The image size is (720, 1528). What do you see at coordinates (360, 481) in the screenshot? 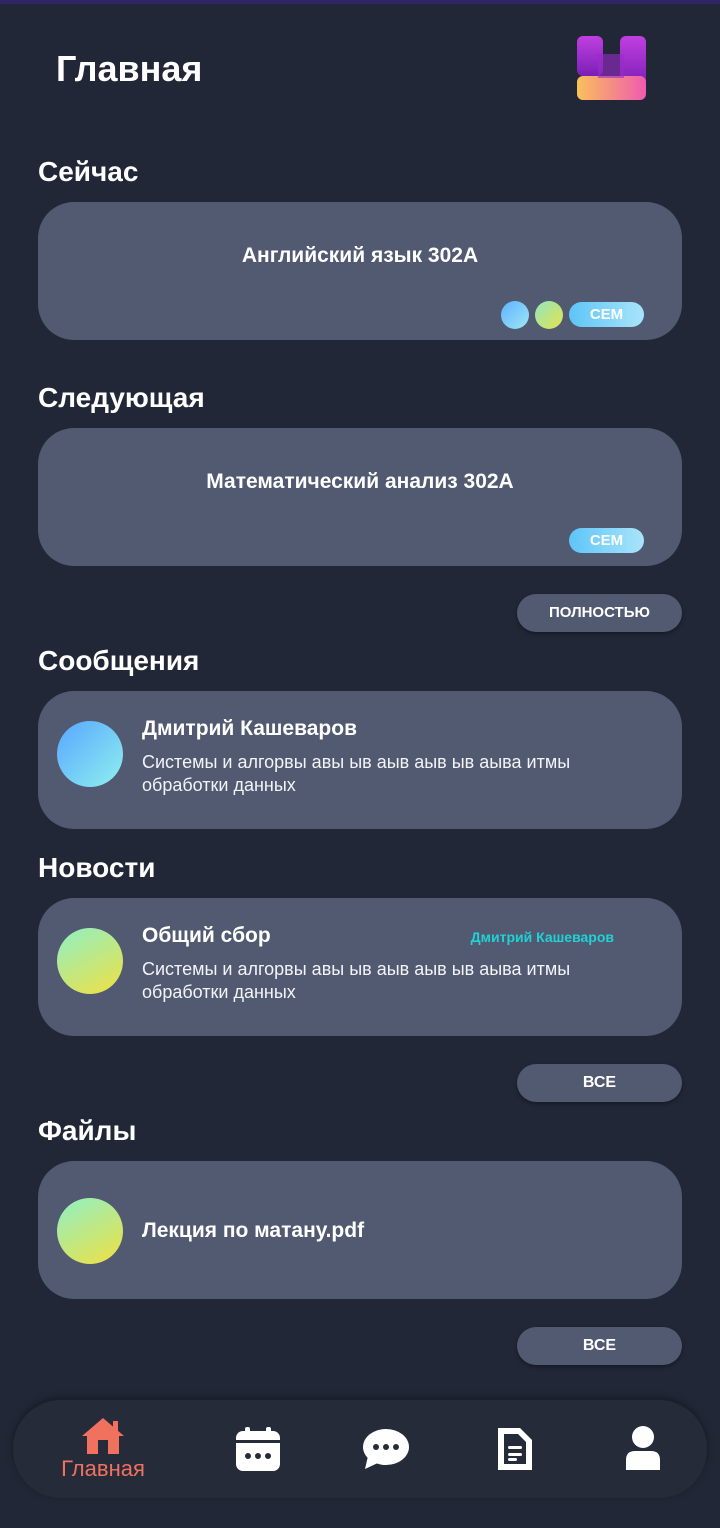
I see `next-lesson-title: Математический анализ 302А` at bounding box center [360, 481].